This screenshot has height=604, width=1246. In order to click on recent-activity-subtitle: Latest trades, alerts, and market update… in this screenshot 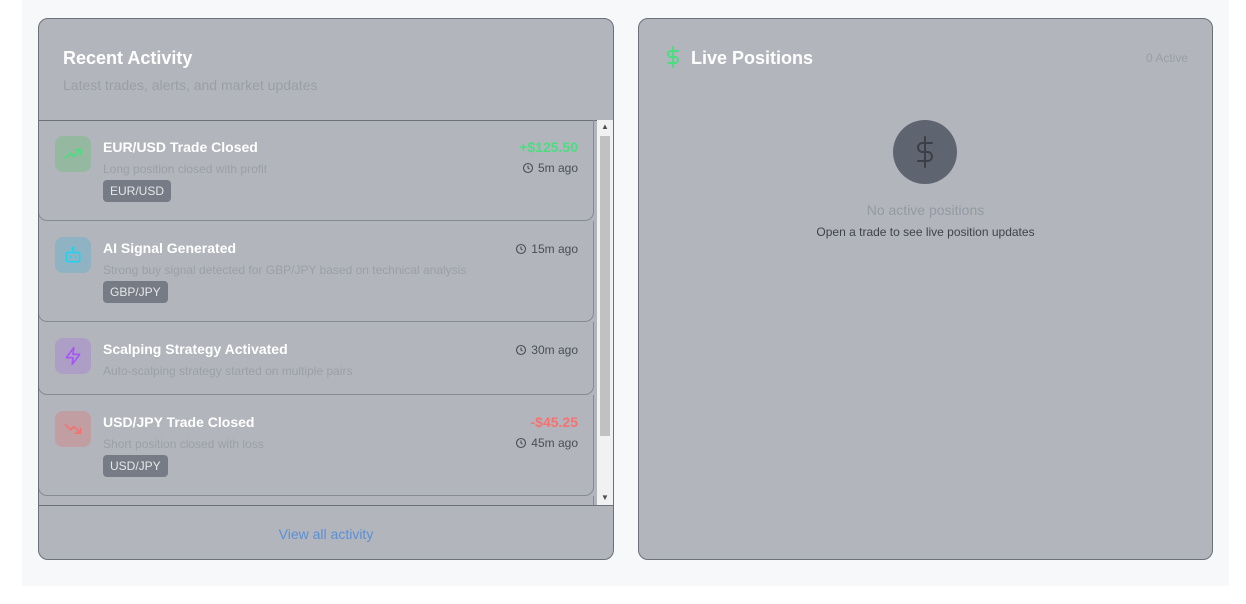, I will do `click(190, 85)`.